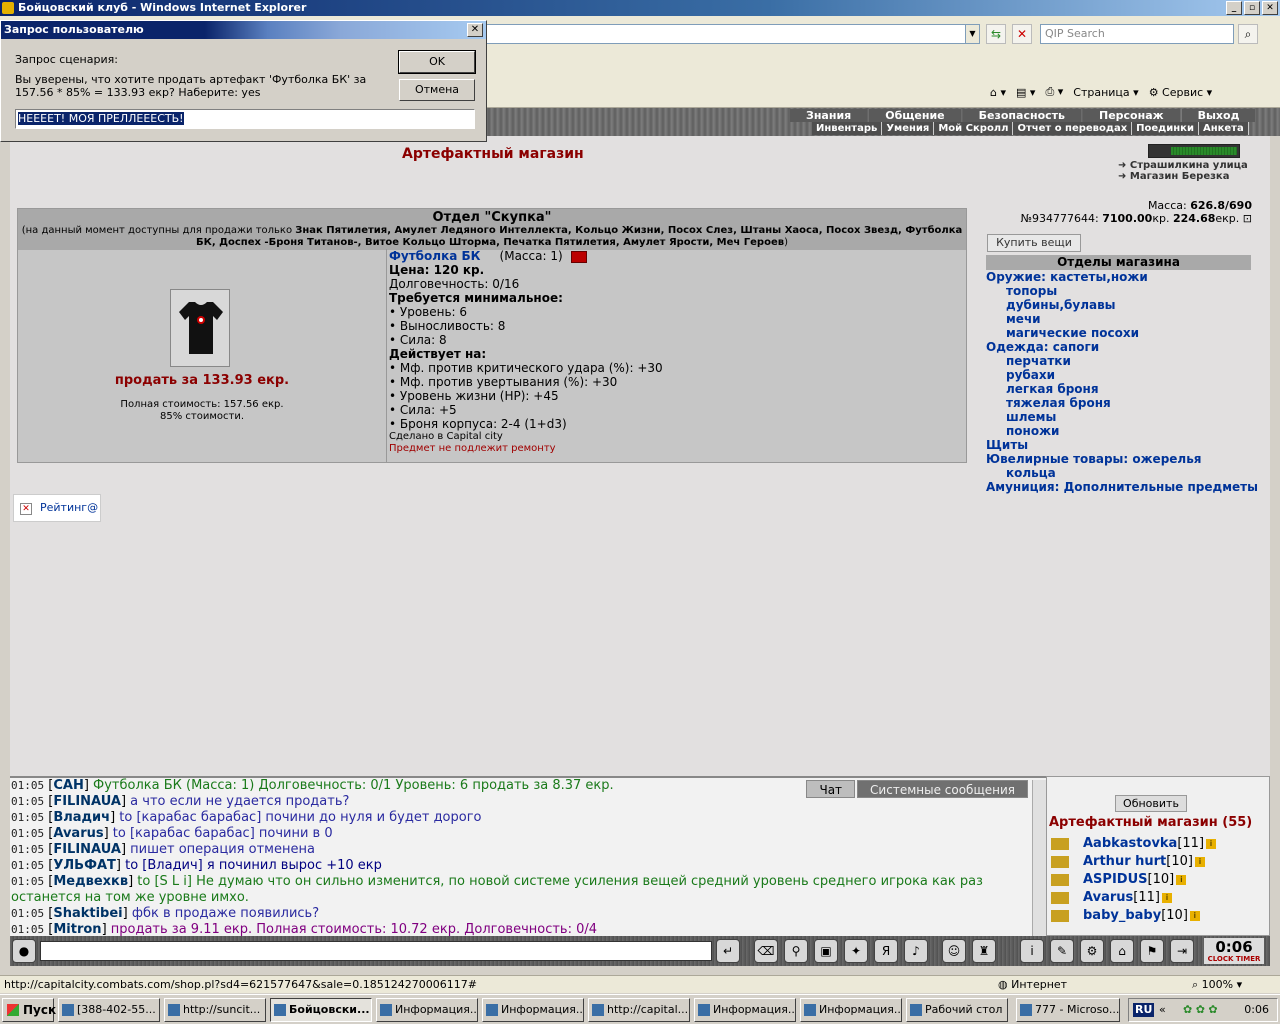 This screenshot has height=1024, width=1280. What do you see at coordinates (1022, 34) in the screenshot?
I see `stop-icon: ✕` at bounding box center [1022, 34].